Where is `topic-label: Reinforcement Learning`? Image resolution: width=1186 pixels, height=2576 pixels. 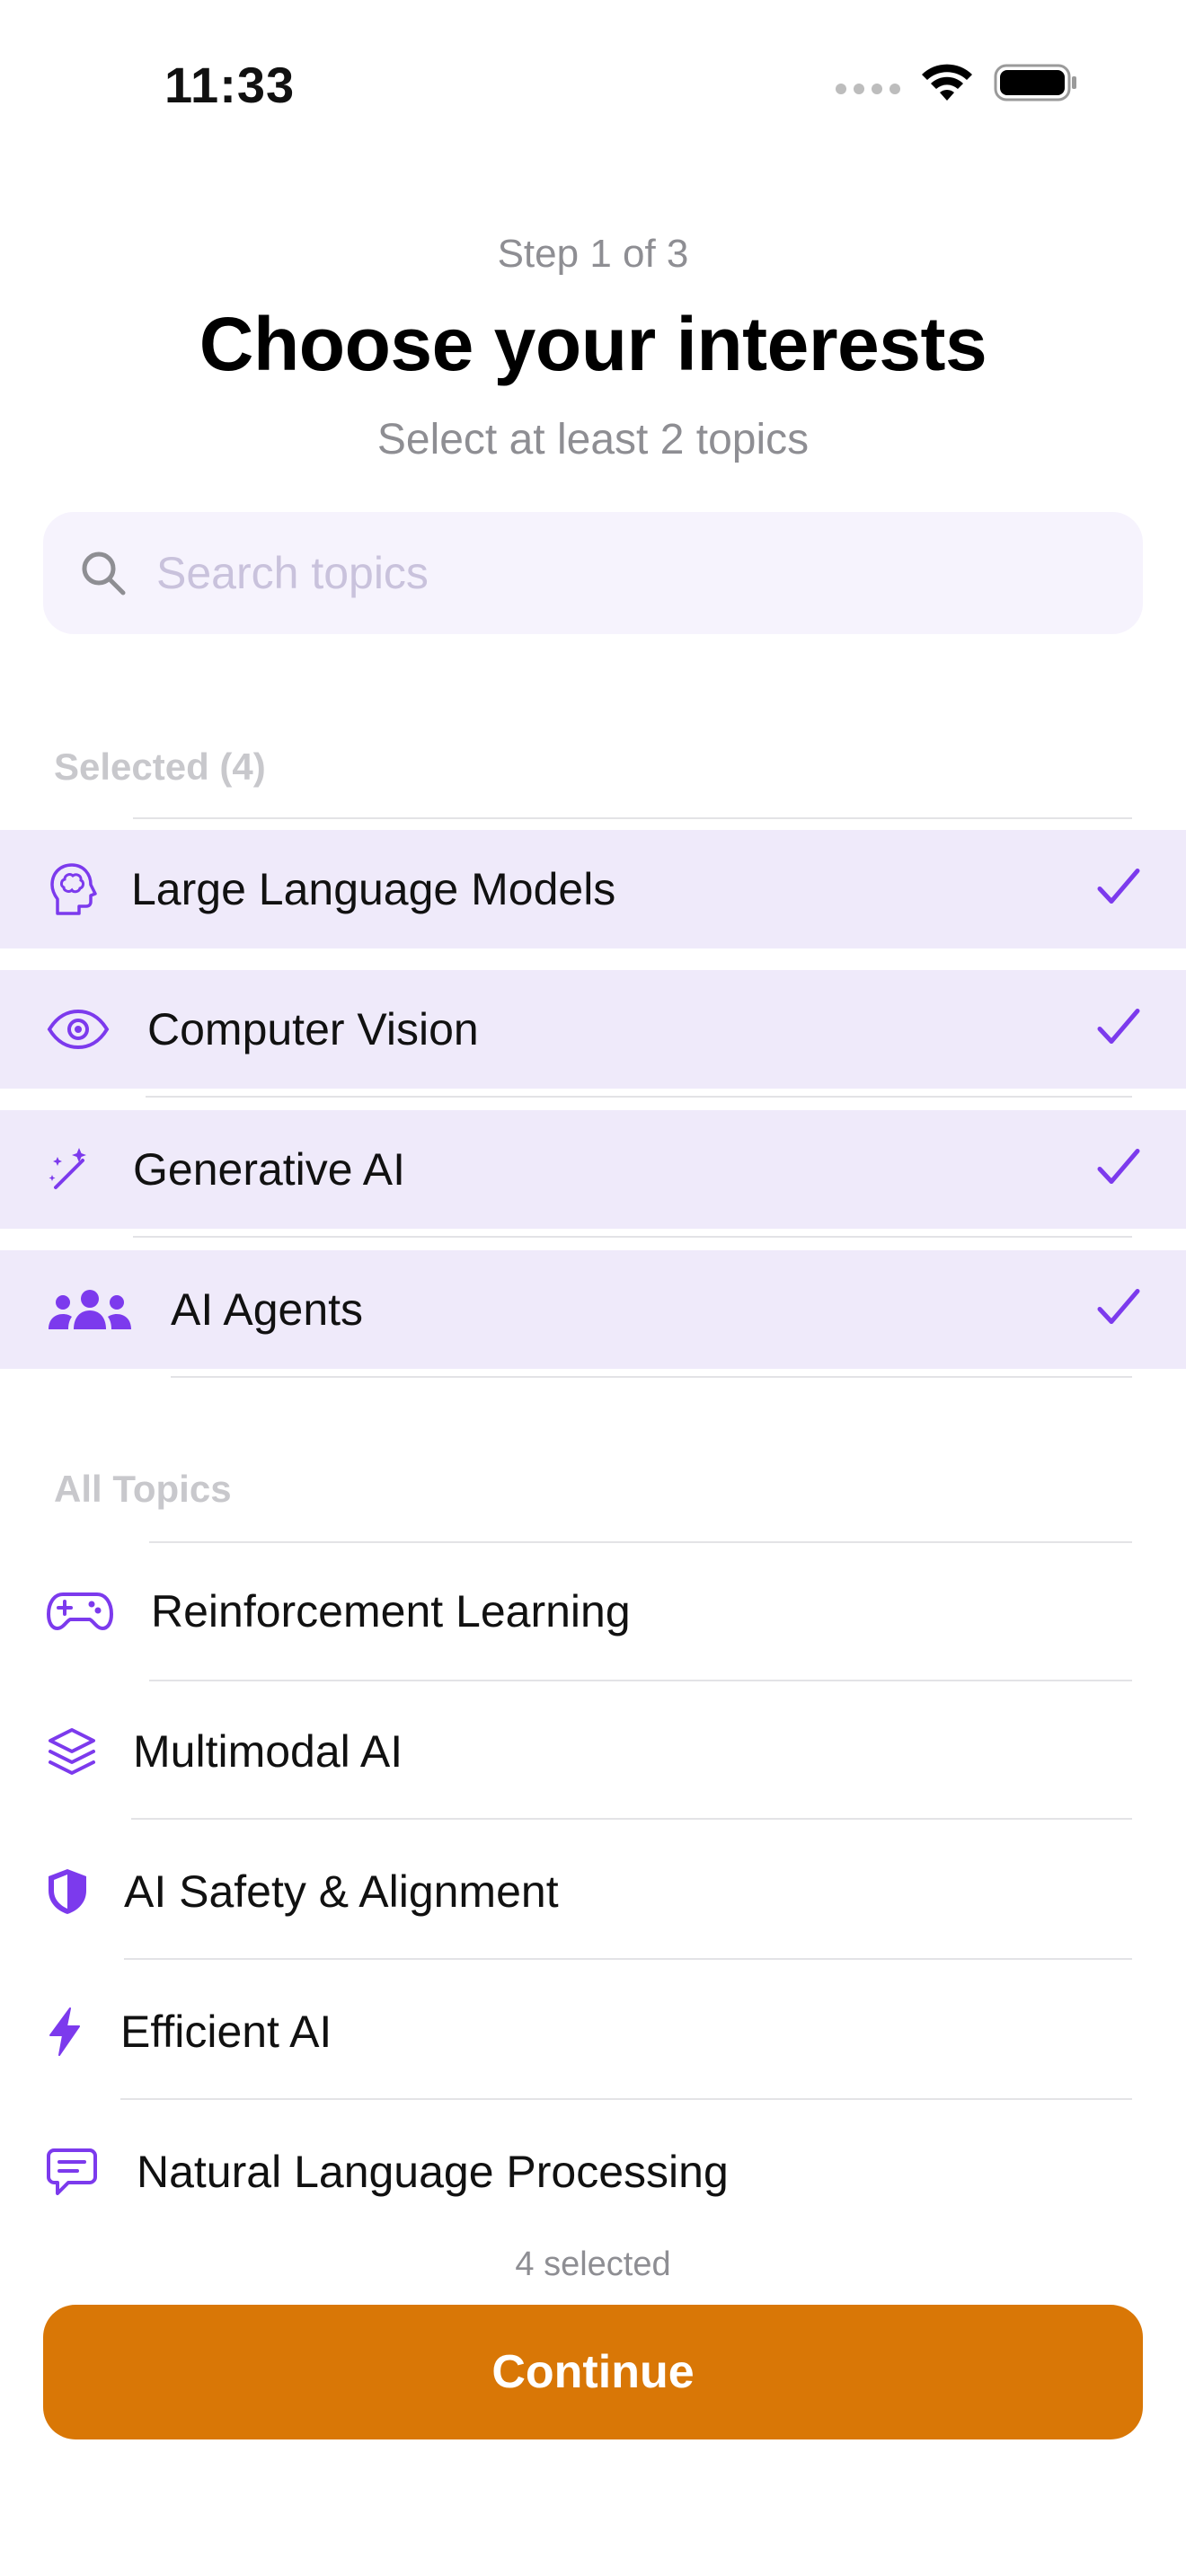 topic-label: Reinforcement Learning is located at coordinates (391, 1611).